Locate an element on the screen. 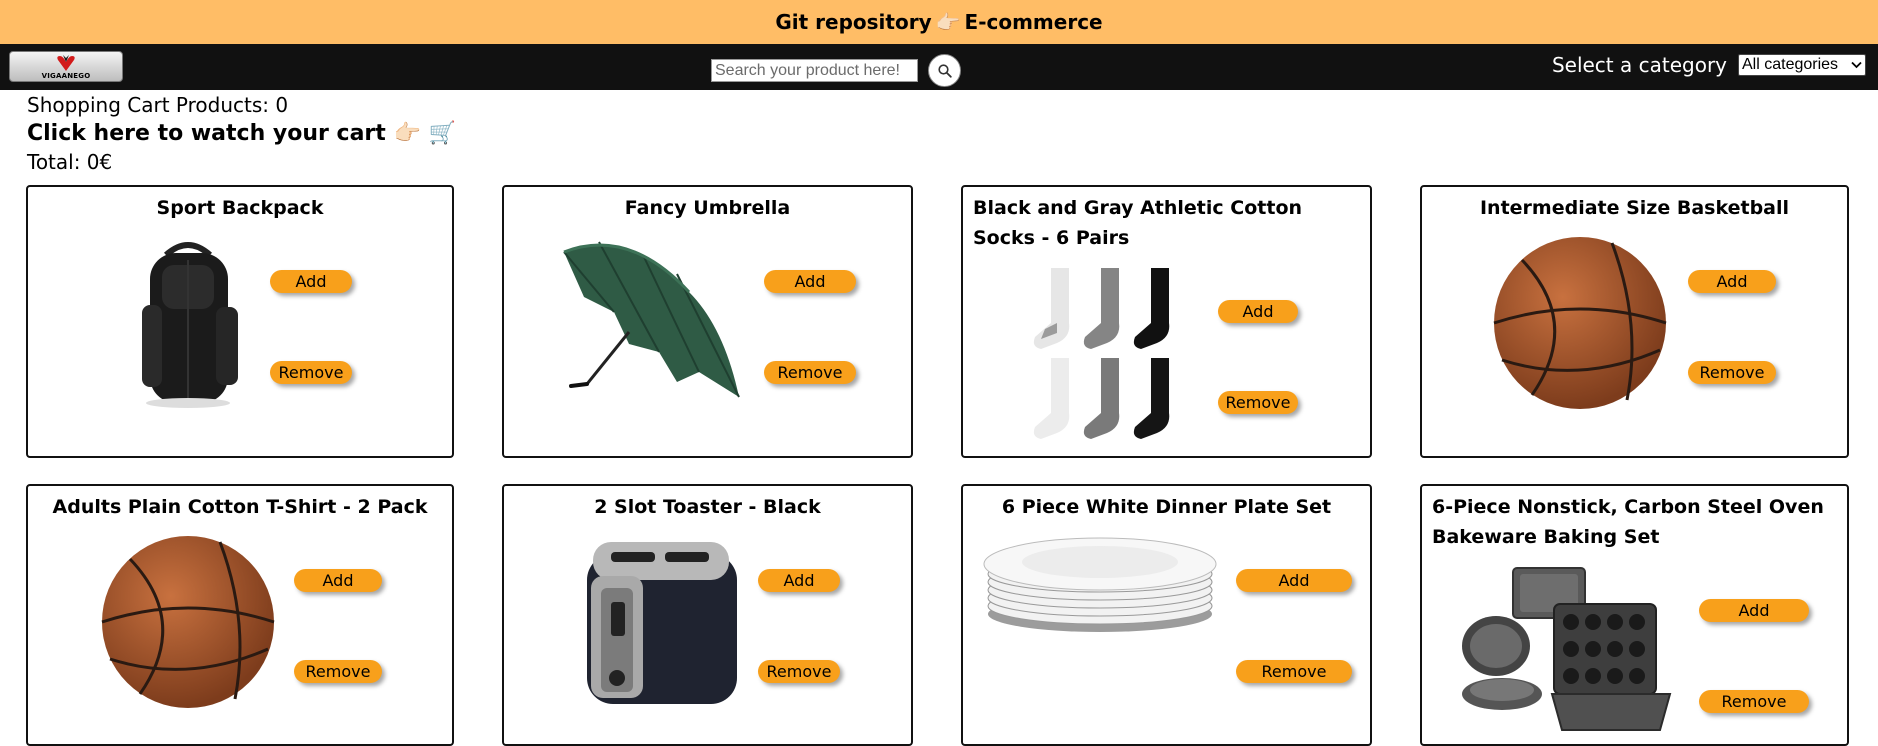 The image size is (1878, 746). category-label: Select a category is located at coordinates (1639, 65).